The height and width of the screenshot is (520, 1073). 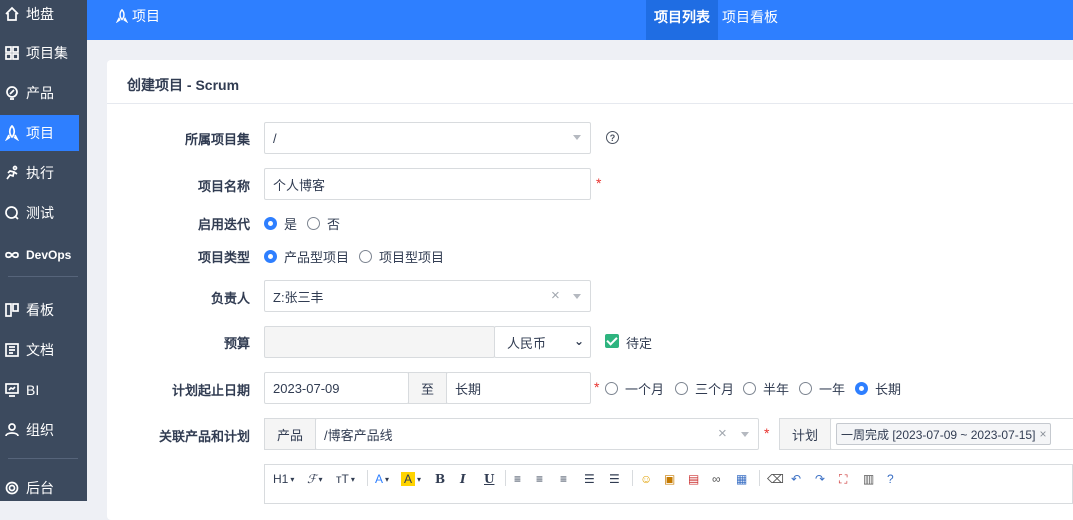 What do you see at coordinates (517, 479) in the screenshot?
I see `align-left-icon: ≡` at bounding box center [517, 479].